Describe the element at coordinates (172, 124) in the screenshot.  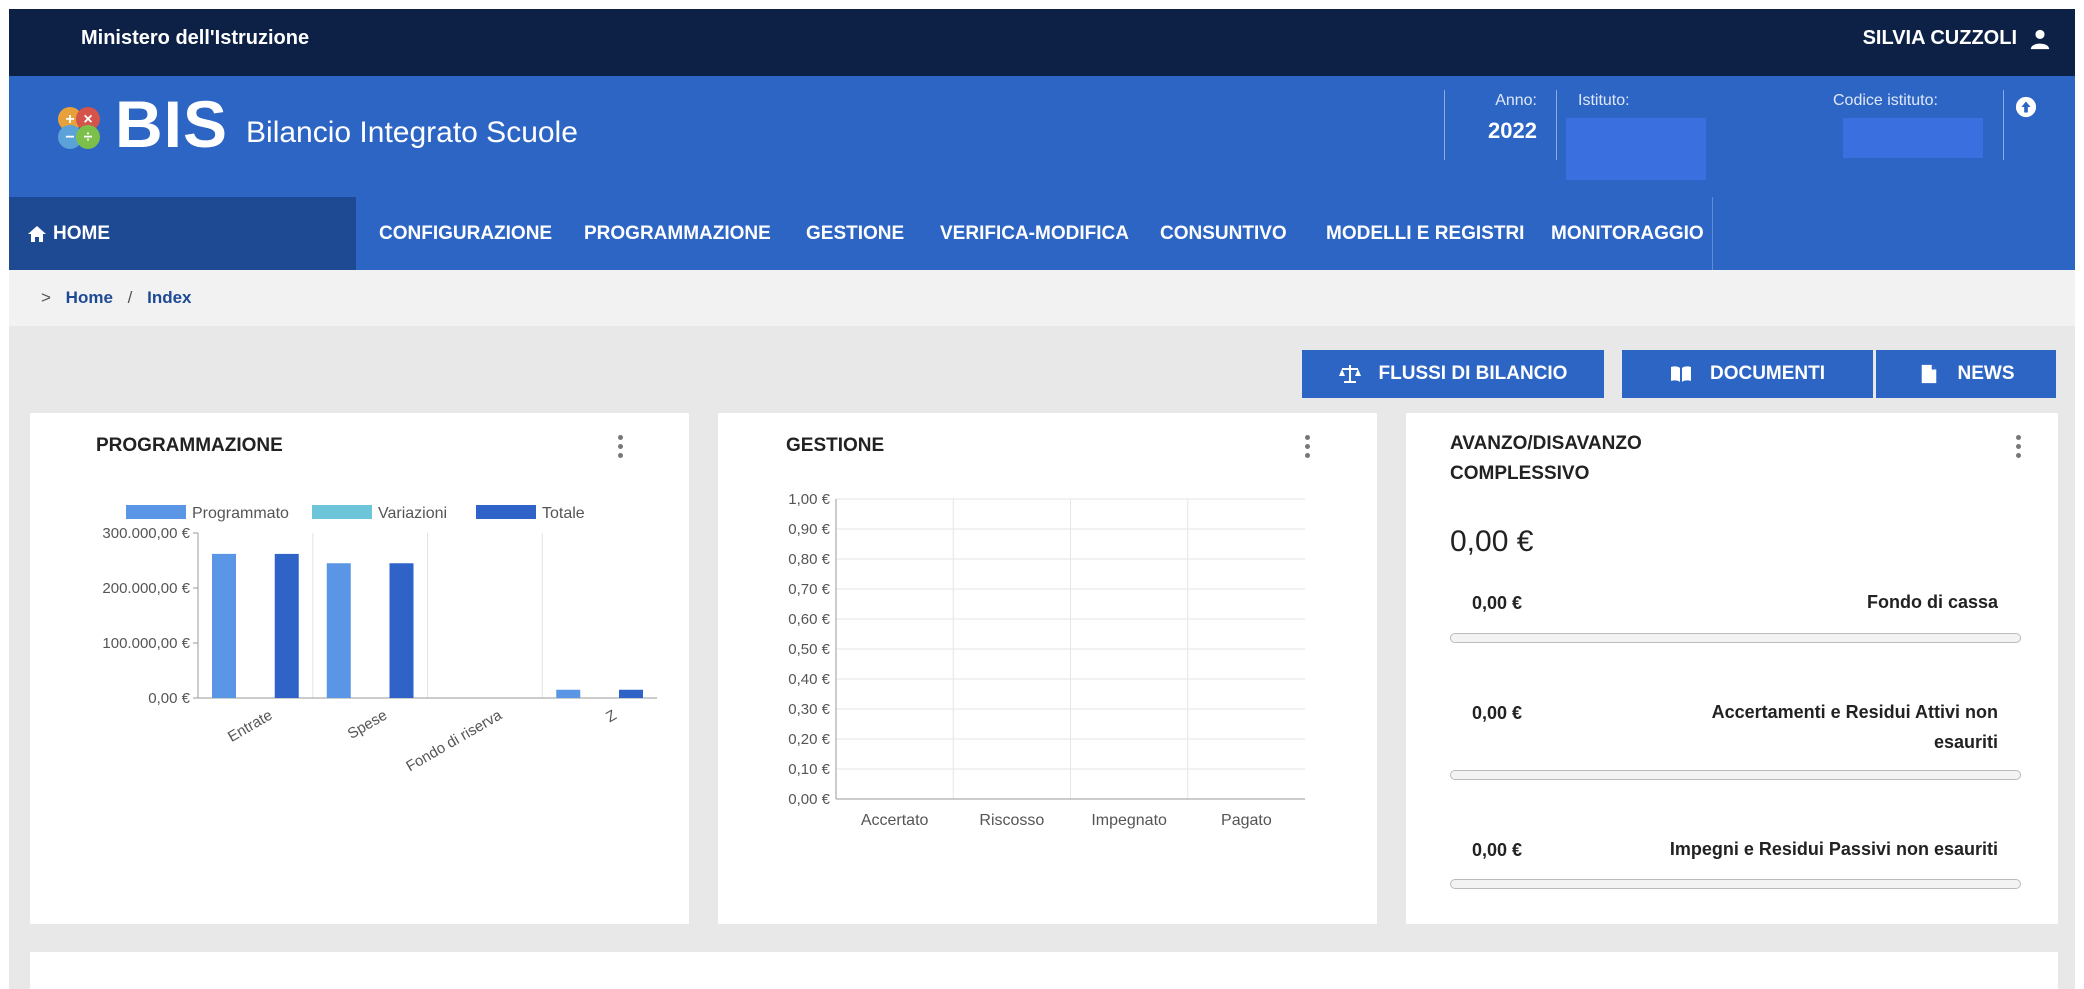
I see `logo-text: BIS` at that location.